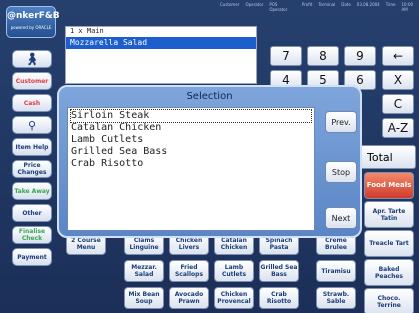 The image size is (419, 313). What do you see at coordinates (341, 122) in the screenshot?
I see `prev-button: Prev.` at bounding box center [341, 122].